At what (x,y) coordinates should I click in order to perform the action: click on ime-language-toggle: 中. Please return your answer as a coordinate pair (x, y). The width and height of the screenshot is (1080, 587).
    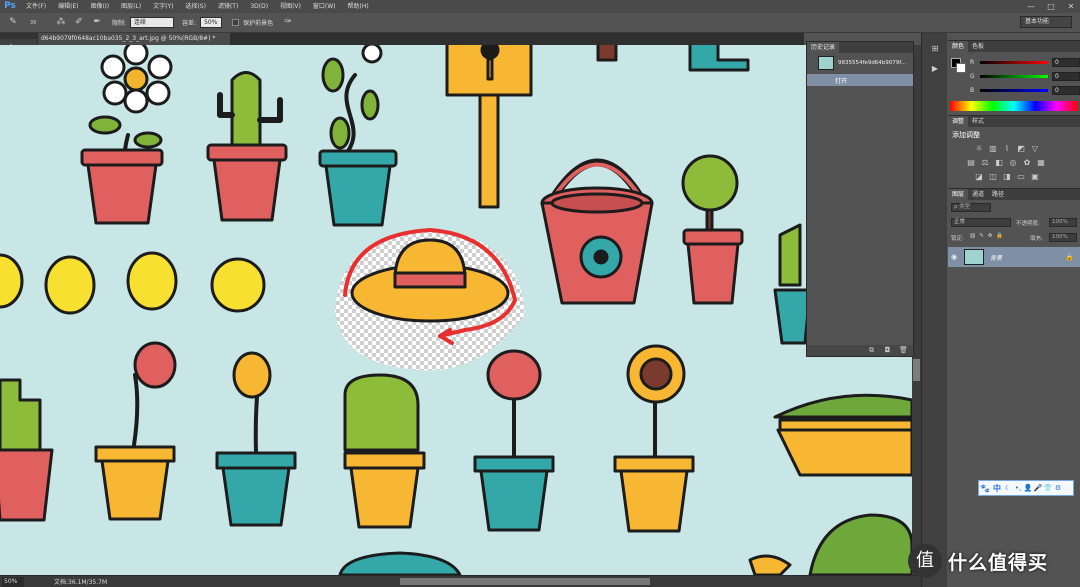
    Looking at the image, I should click on (997, 488).